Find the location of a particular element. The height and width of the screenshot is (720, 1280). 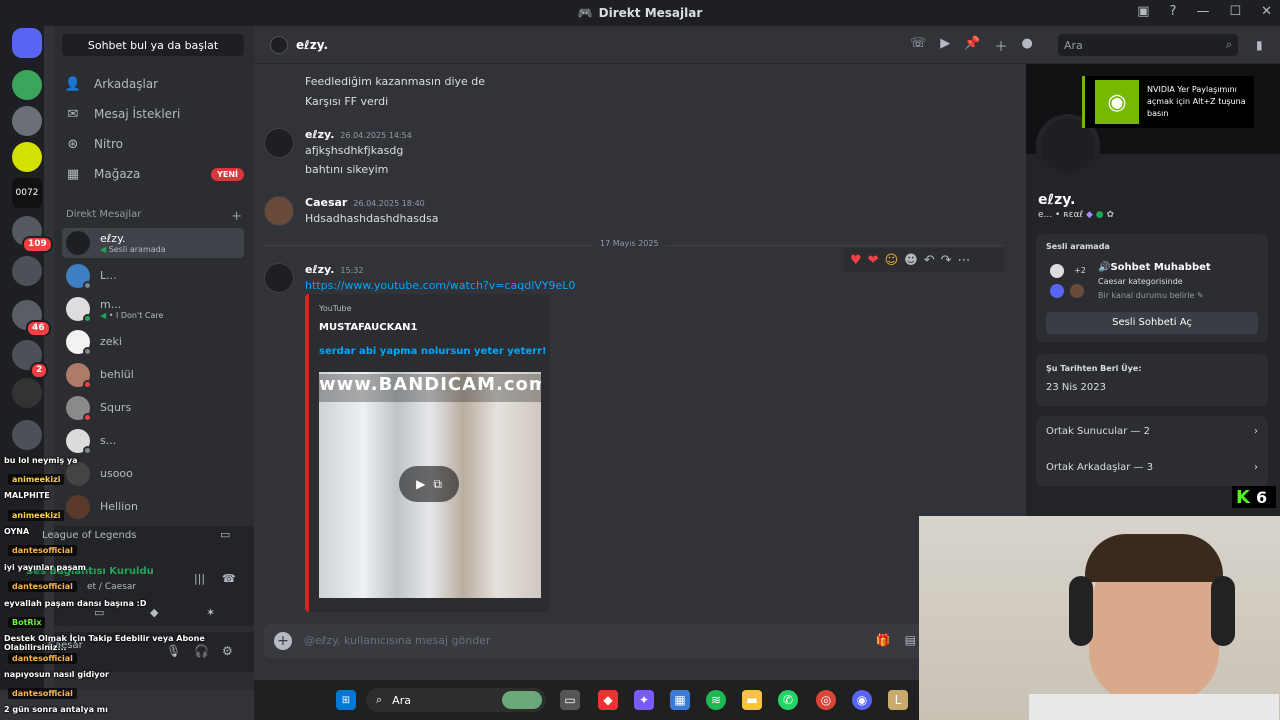

chat-message: MALPHITE is located at coordinates (27, 495).